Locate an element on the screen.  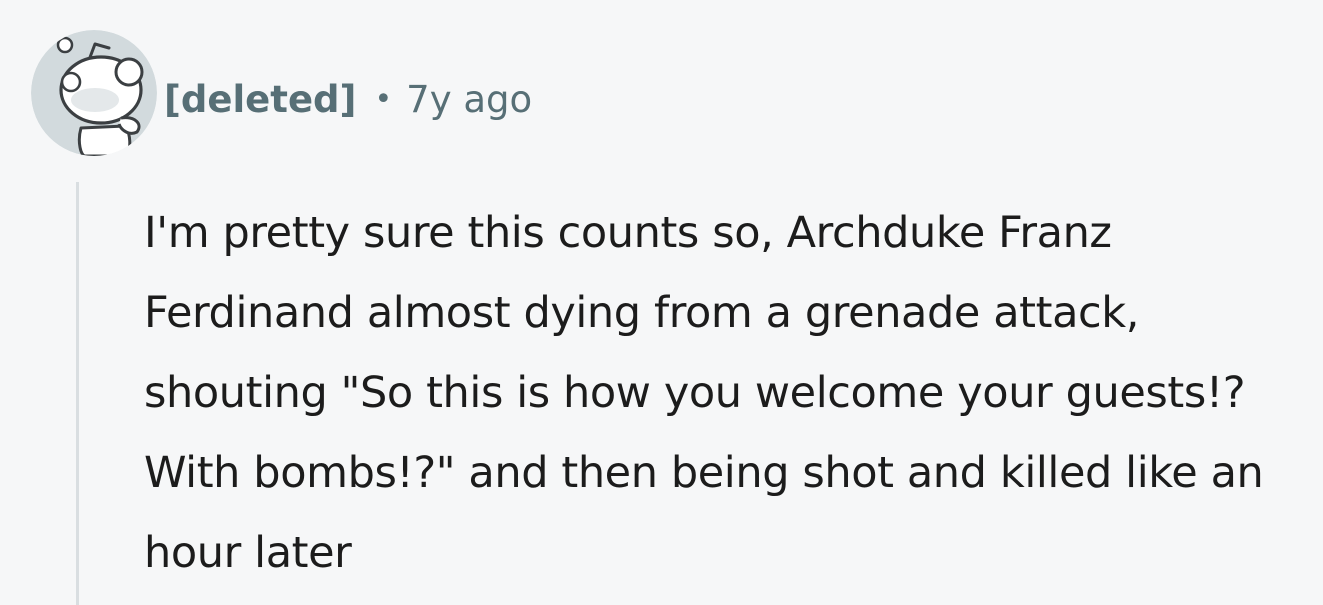
snoo-avatar-icon is located at coordinates (94, 93).